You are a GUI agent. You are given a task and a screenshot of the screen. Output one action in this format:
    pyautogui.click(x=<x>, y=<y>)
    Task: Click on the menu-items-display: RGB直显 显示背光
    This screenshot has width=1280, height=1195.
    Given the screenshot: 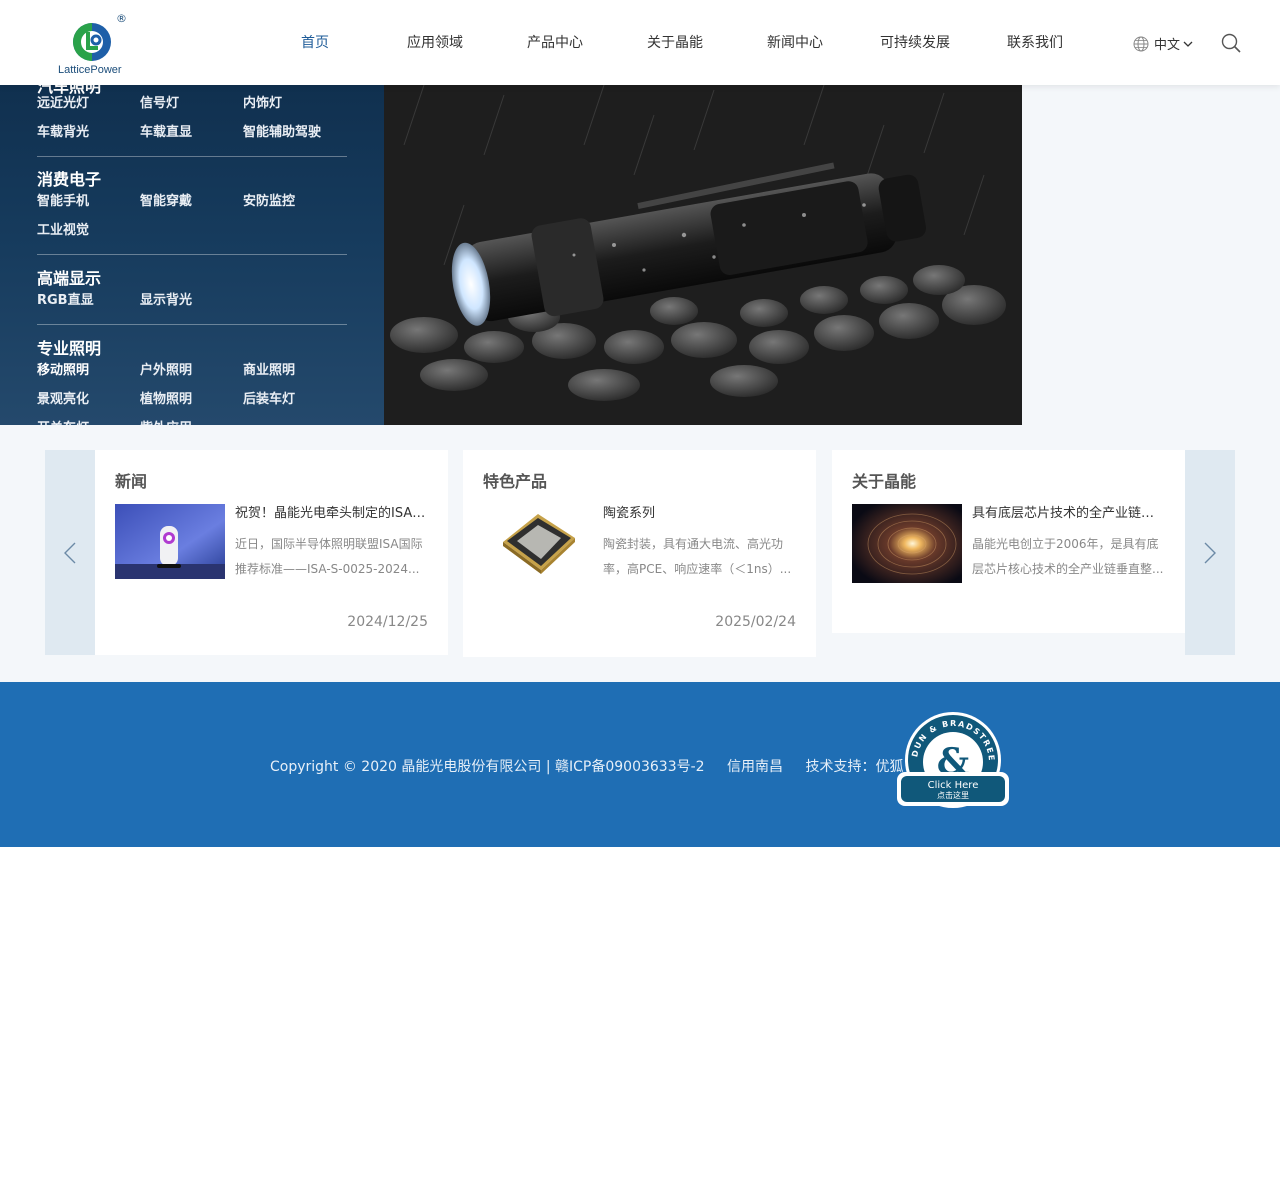 What is the action you would take?
    pyautogui.click(x=197, y=300)
    